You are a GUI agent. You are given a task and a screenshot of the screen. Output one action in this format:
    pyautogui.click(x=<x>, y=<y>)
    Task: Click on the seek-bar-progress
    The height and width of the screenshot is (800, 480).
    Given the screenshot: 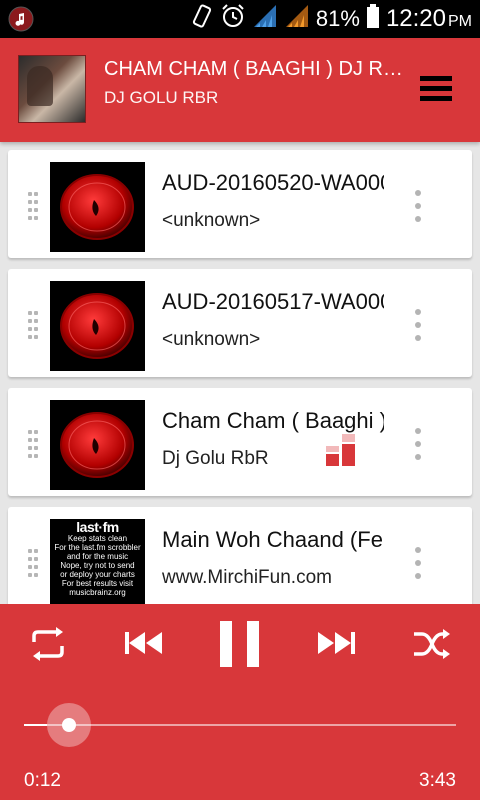 What is the action you would take?
    pyautogui.click(x=35, y=725)
    